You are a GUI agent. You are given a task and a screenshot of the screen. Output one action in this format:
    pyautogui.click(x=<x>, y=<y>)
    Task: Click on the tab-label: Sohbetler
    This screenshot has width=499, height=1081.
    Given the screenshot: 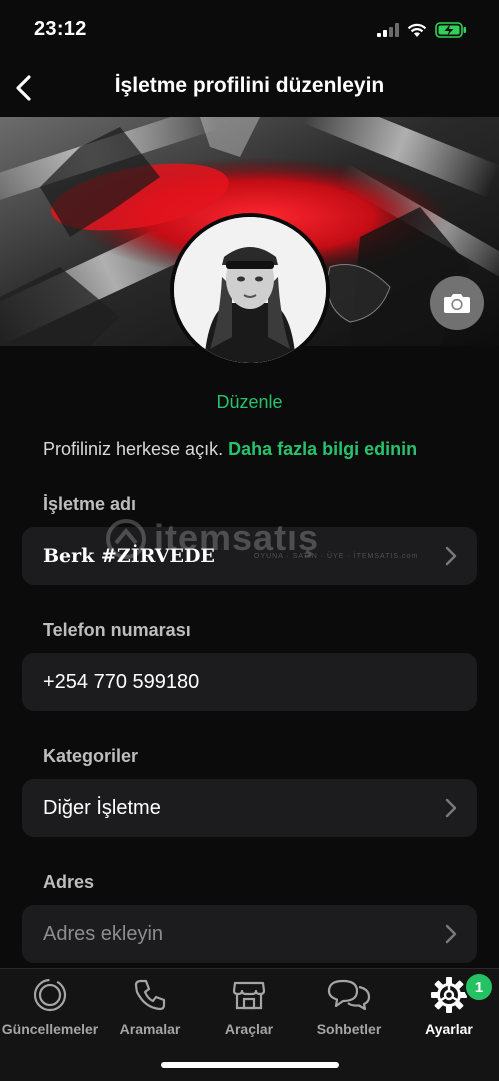 What is the action you would take?
    pyautogui.click(x=349, y=1029)
    